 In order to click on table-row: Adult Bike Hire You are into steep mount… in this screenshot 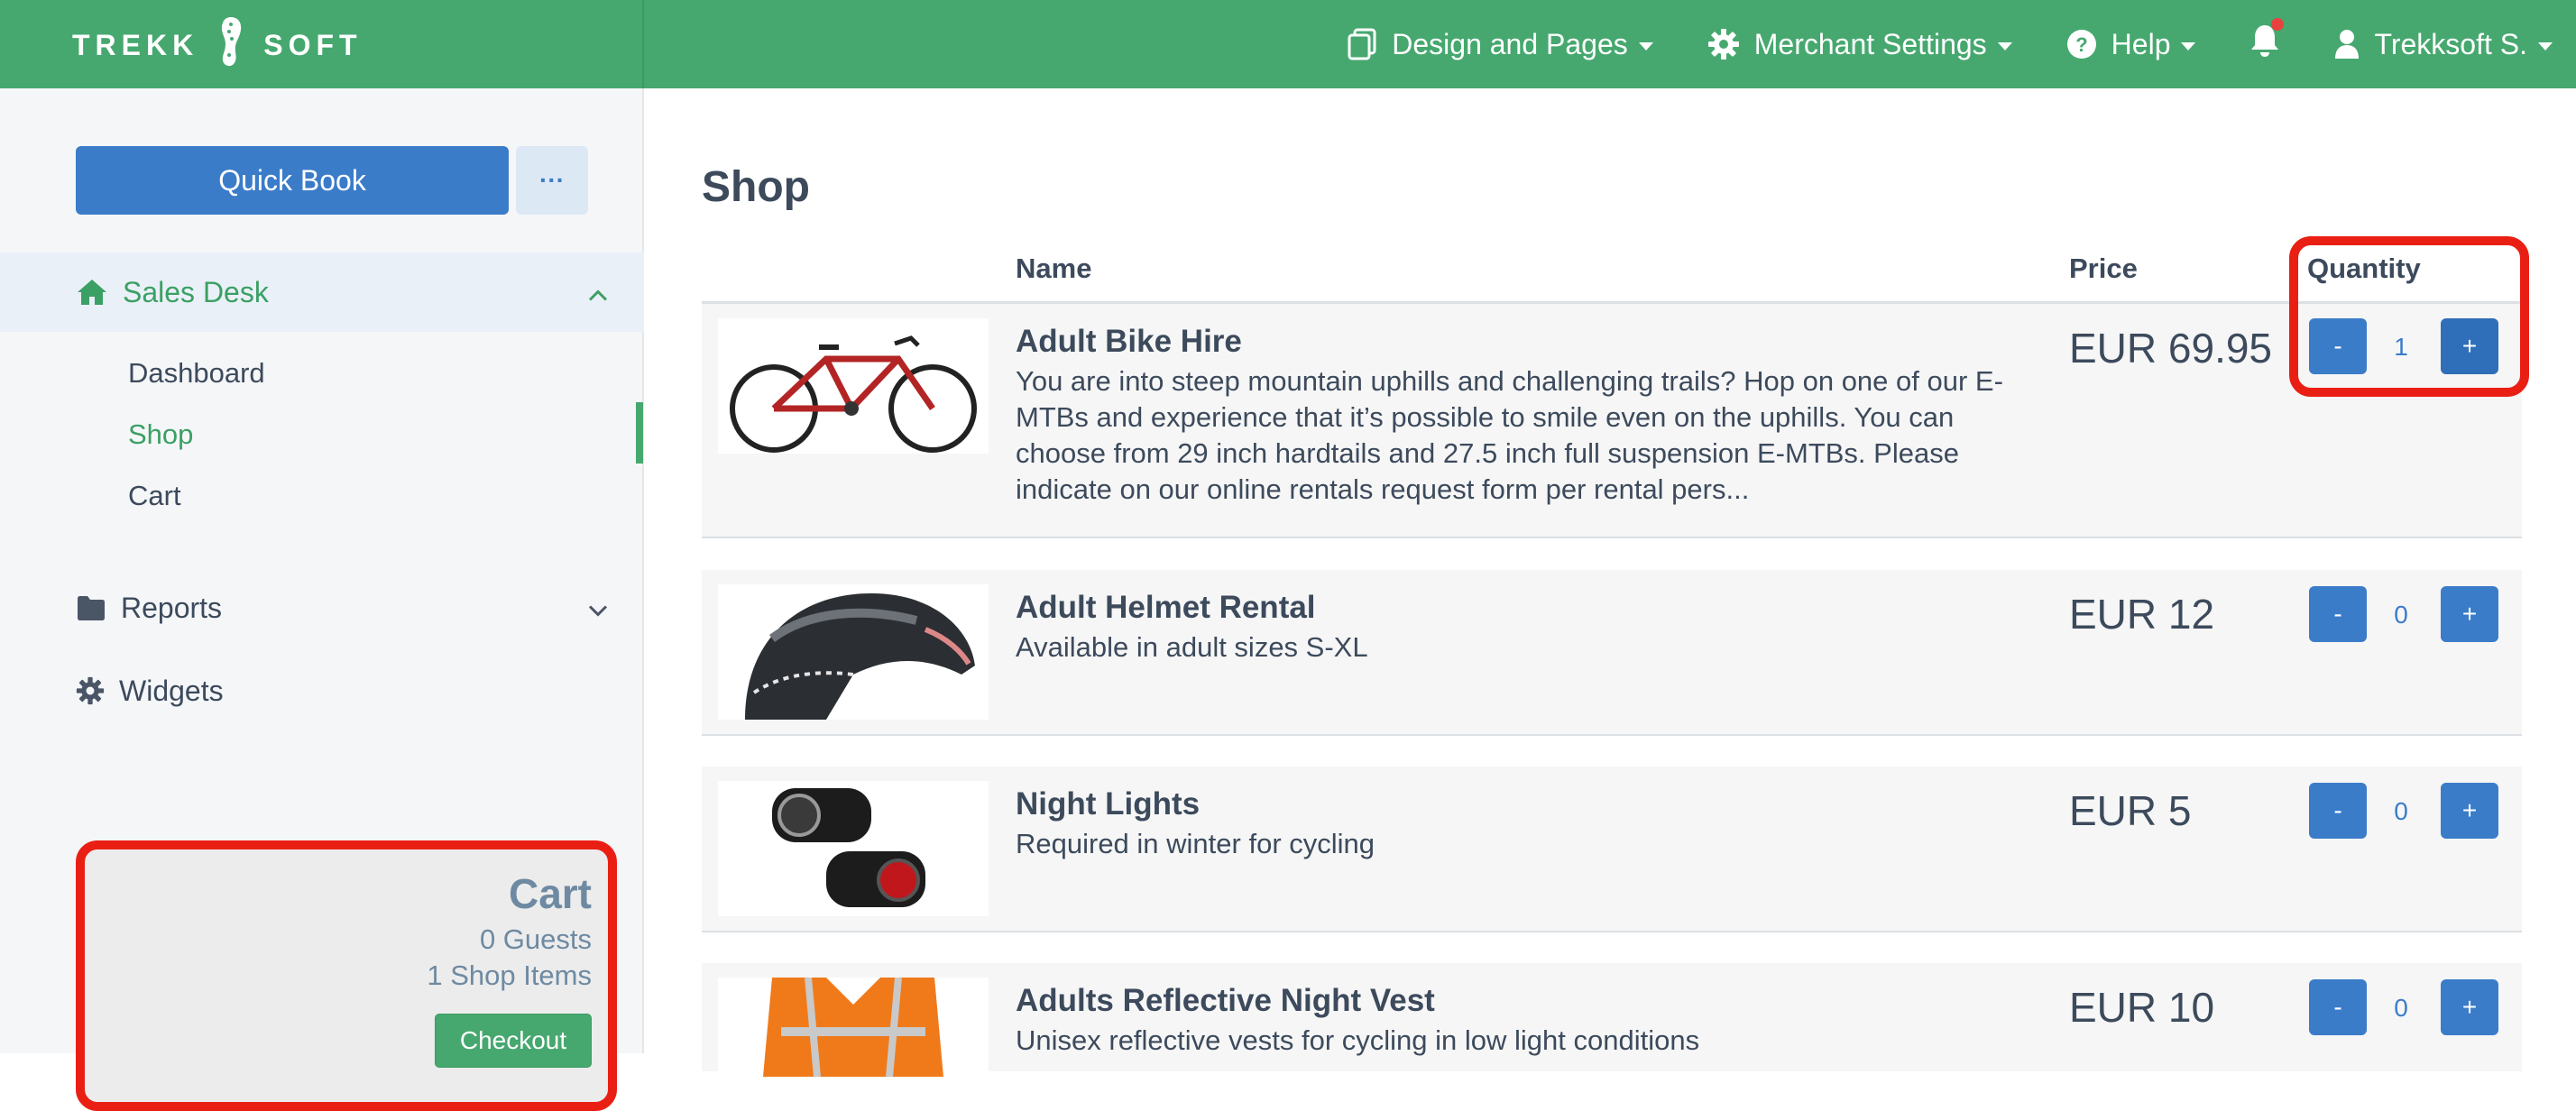, I will do `click(1612, 421)`.